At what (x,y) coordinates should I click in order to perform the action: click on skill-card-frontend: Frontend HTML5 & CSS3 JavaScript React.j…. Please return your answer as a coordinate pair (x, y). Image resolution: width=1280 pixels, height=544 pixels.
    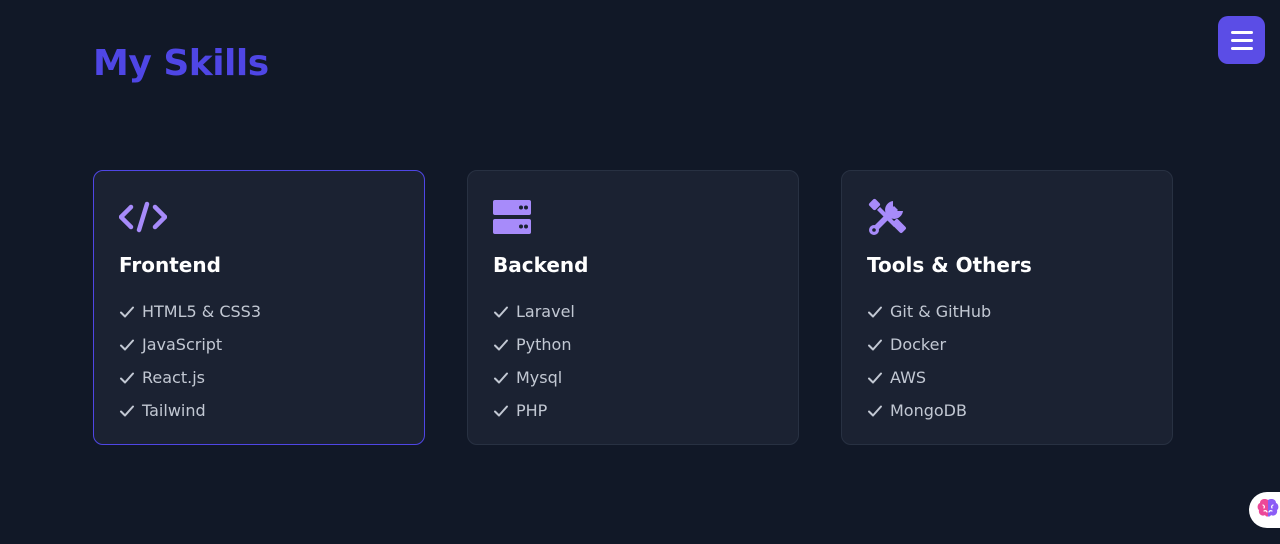
    Looking at the image, I should click on (259, 307).